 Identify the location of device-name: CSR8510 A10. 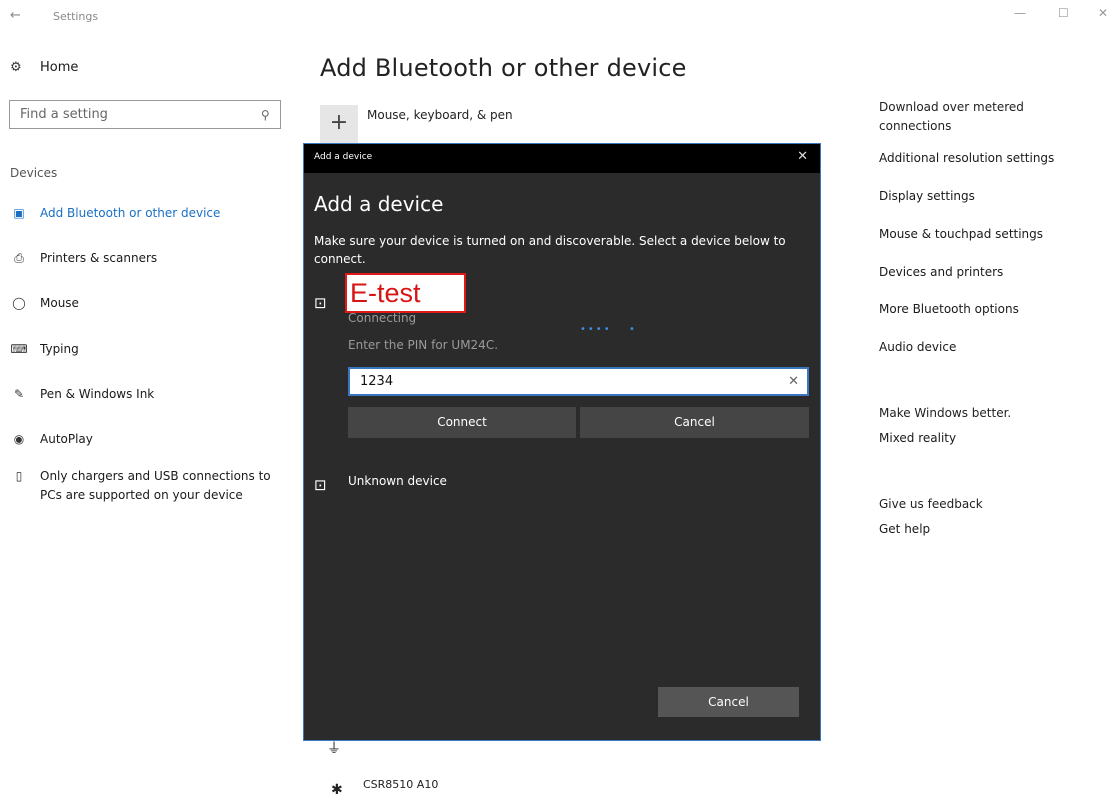
(400, 784).